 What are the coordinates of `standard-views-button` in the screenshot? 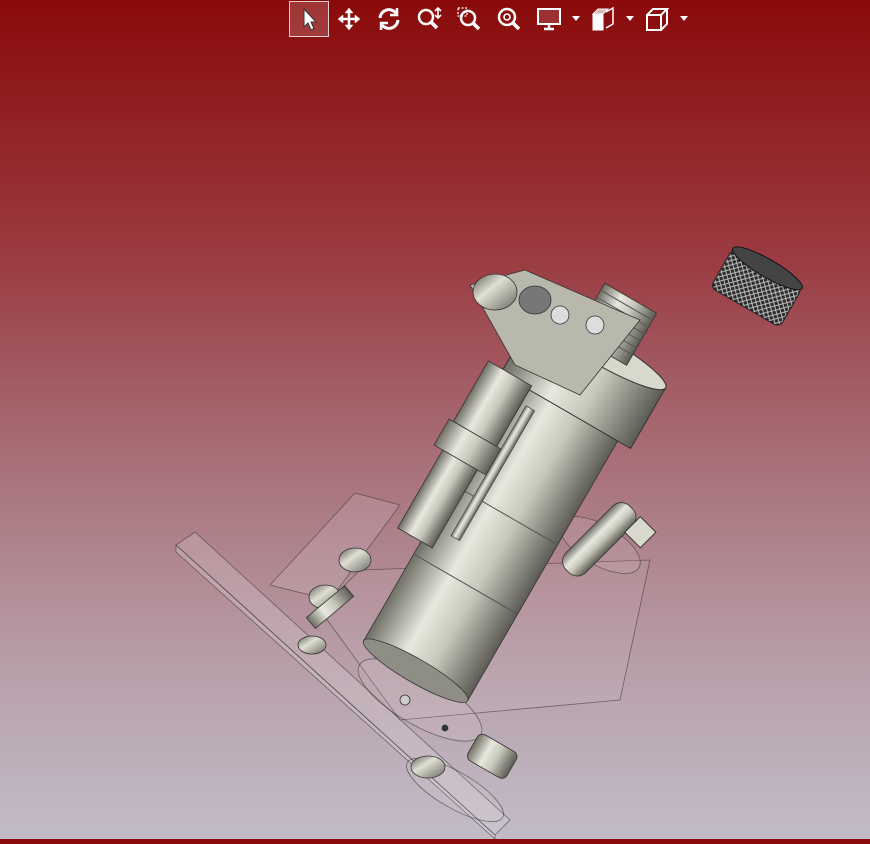 It's located at (657, 19).